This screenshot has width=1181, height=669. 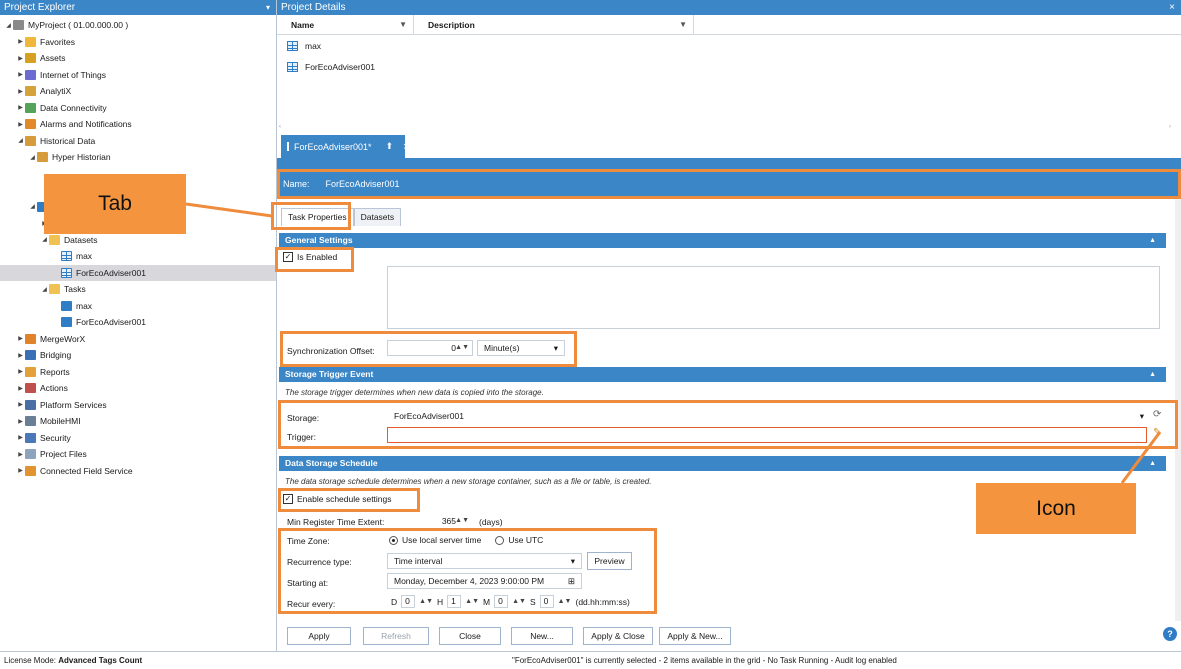 What do you see at coordinates (138, 471) in the screenshot?
I see `tree-item: ▶ Connected Field Service` at bounding box center [138, 471].